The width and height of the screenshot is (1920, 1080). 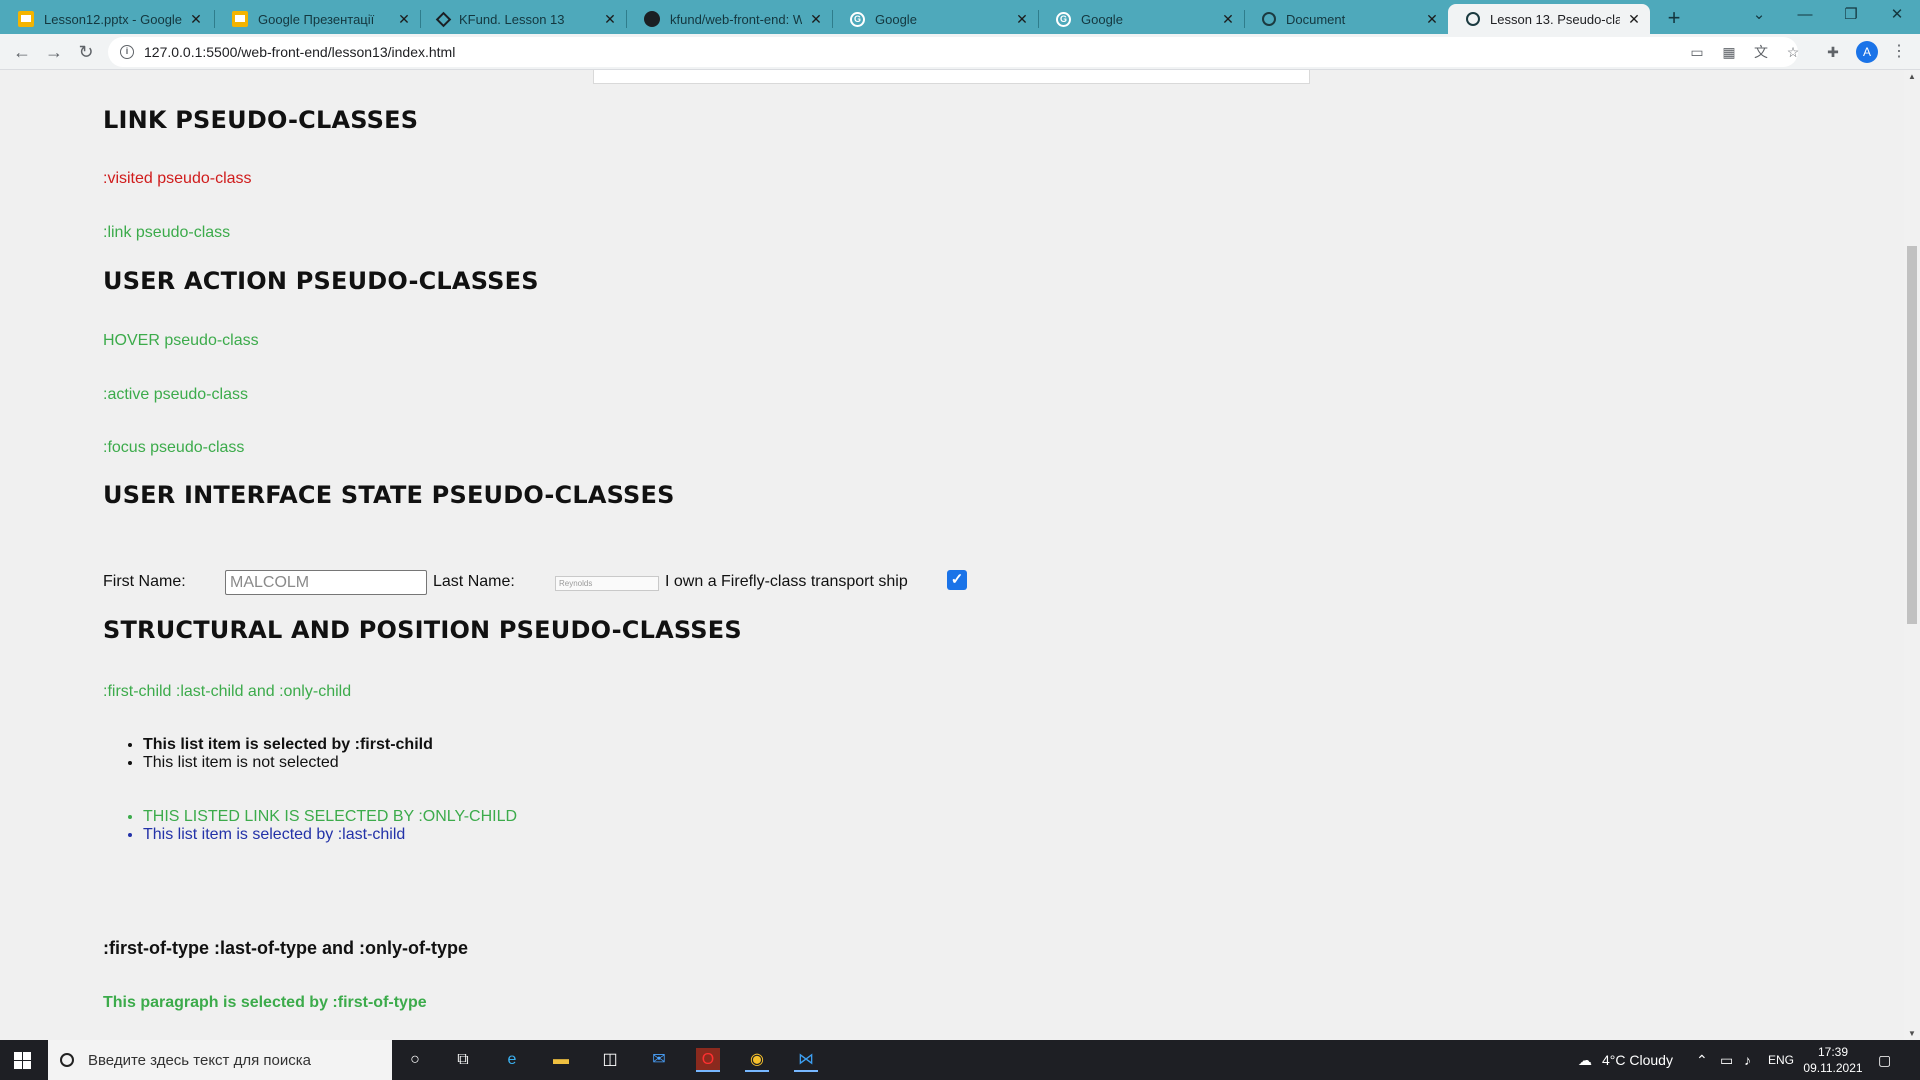 I want to click on more-menu-icon: ⋮, so click(x=1899, y=52).